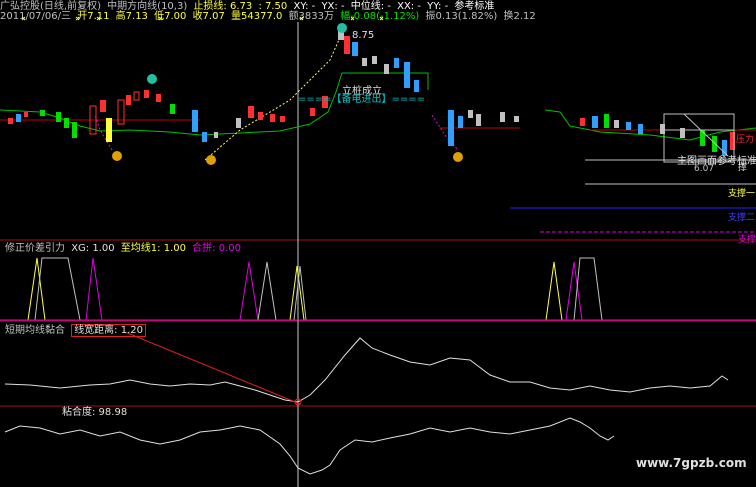  Describe the element at coordinates (706, 135) in the screenshot. I see `analysis-box-line` at that location.